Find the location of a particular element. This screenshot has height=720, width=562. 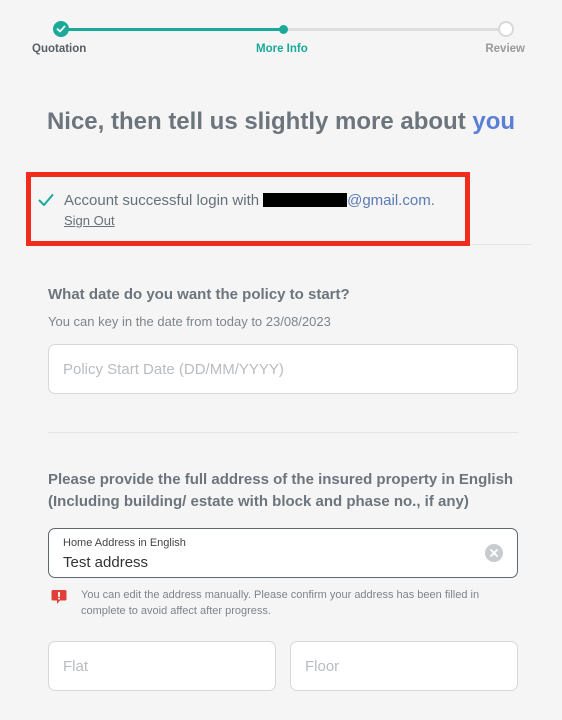

flat-field is located at coordinates (162, 666).